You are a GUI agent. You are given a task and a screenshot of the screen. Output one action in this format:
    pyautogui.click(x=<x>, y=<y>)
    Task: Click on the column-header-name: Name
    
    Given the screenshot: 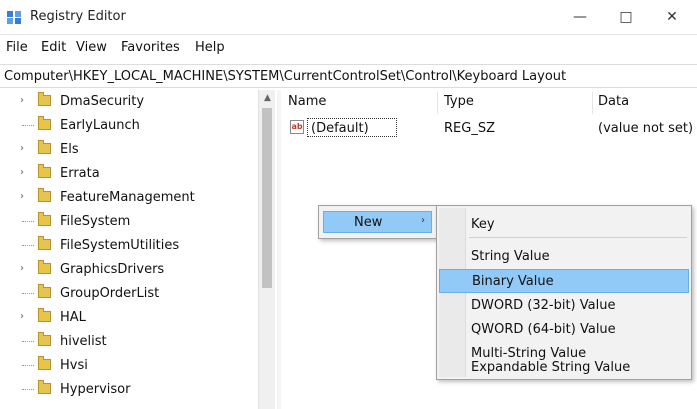 What is the action you would take?
    pyautogui.click(x=307, y=101)
    